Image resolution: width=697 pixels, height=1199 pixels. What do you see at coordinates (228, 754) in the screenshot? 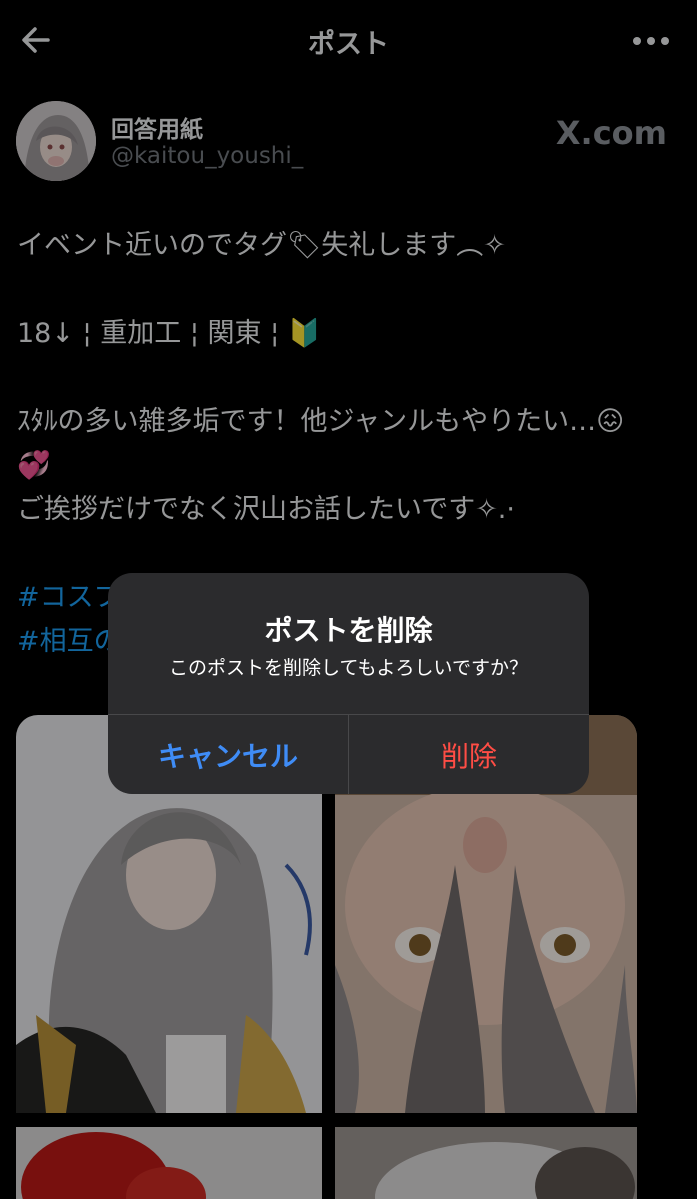
I see `cancel-button: キャンセル` at bounding box center [228, 754].